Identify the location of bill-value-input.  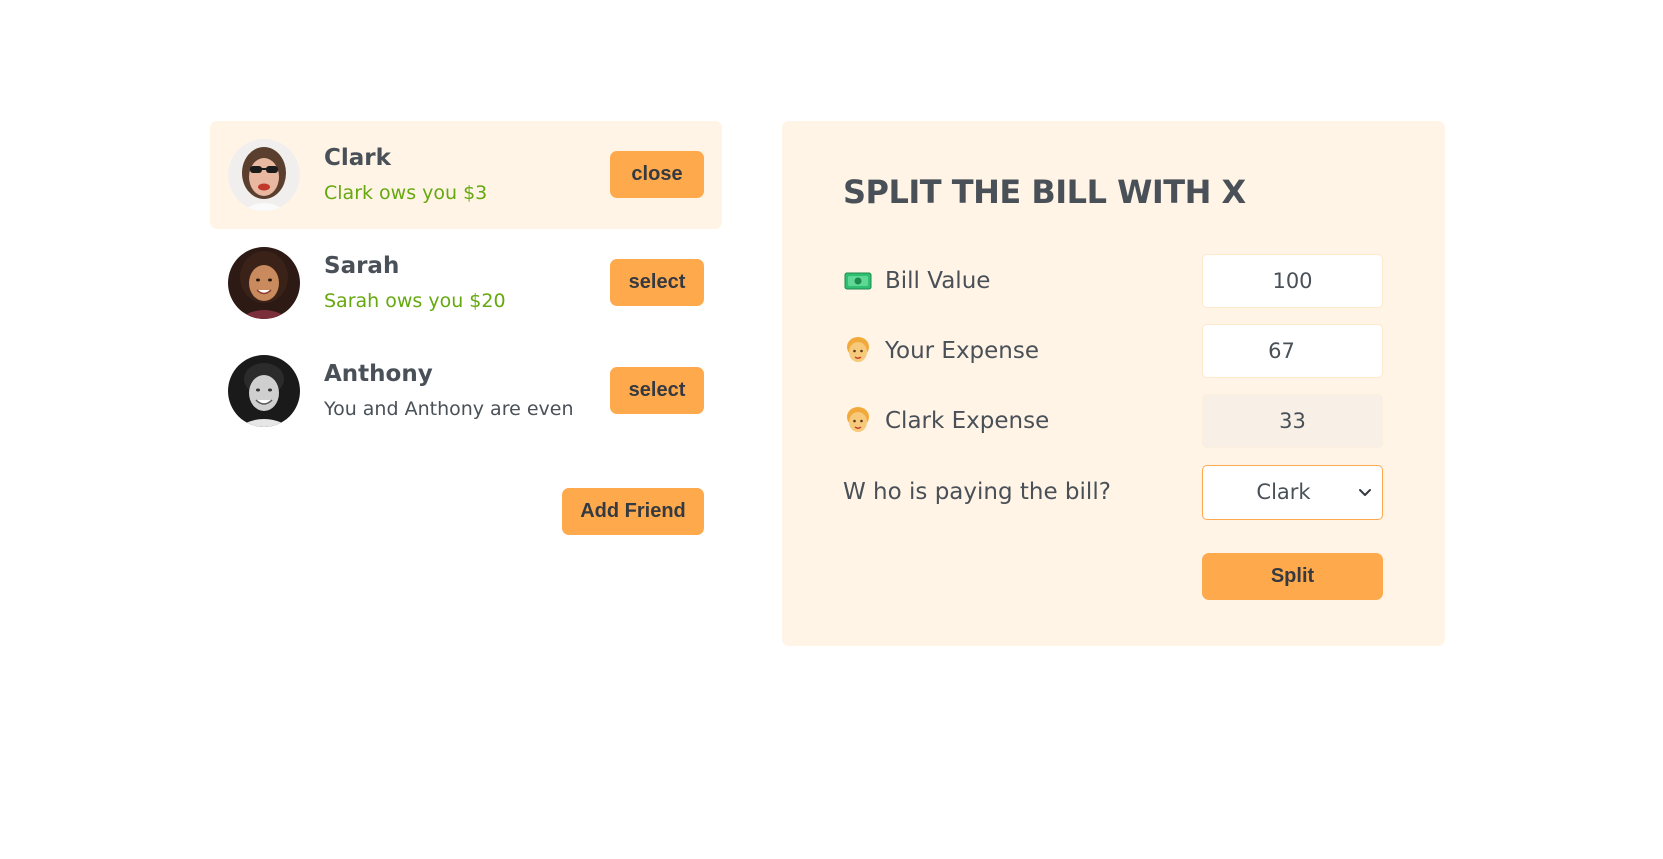
(1292, 281).